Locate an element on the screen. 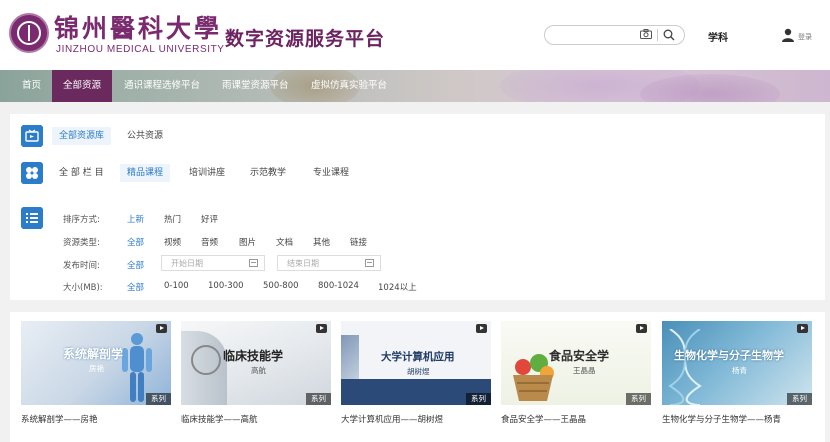 The image size is (830, 442). course-card-thumbnail: 大学计算机应用 胡树煜 系列 is located at coordinates (416, 363).